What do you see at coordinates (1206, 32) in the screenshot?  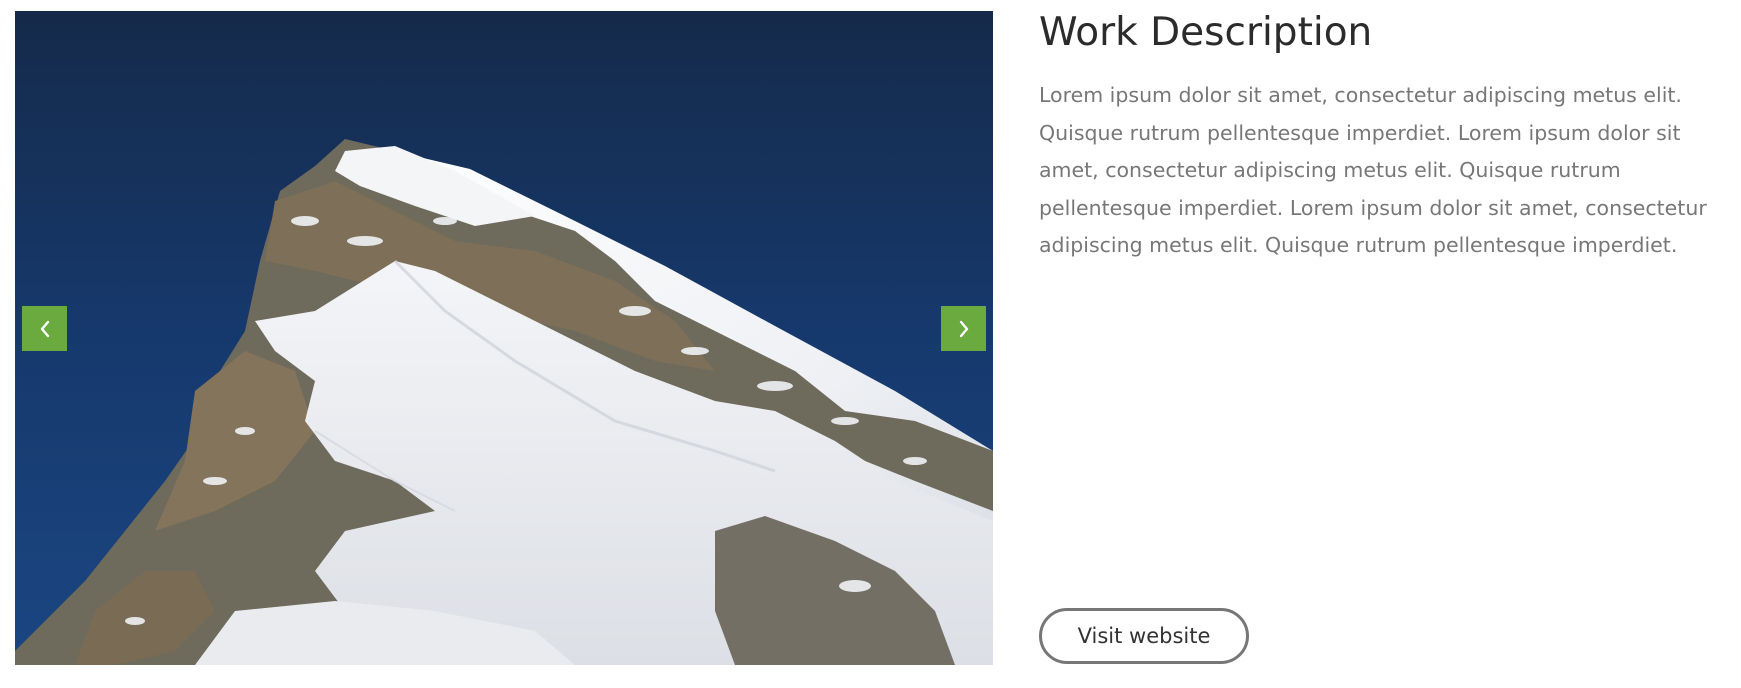 I see `work-title: Work Description` at bounding box center [1206, 32].